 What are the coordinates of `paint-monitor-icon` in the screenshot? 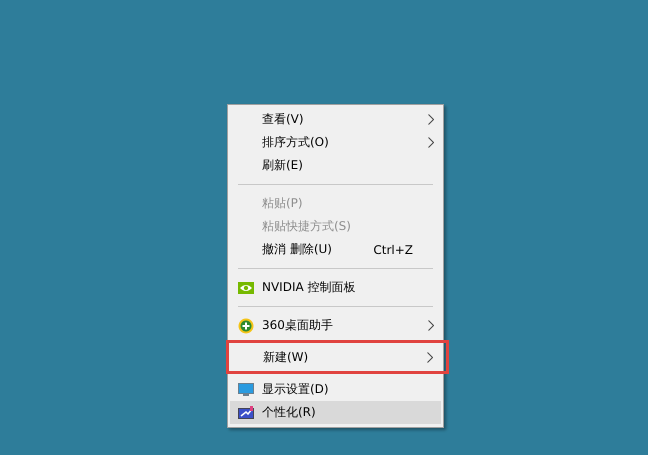 It's located at (246, 413).